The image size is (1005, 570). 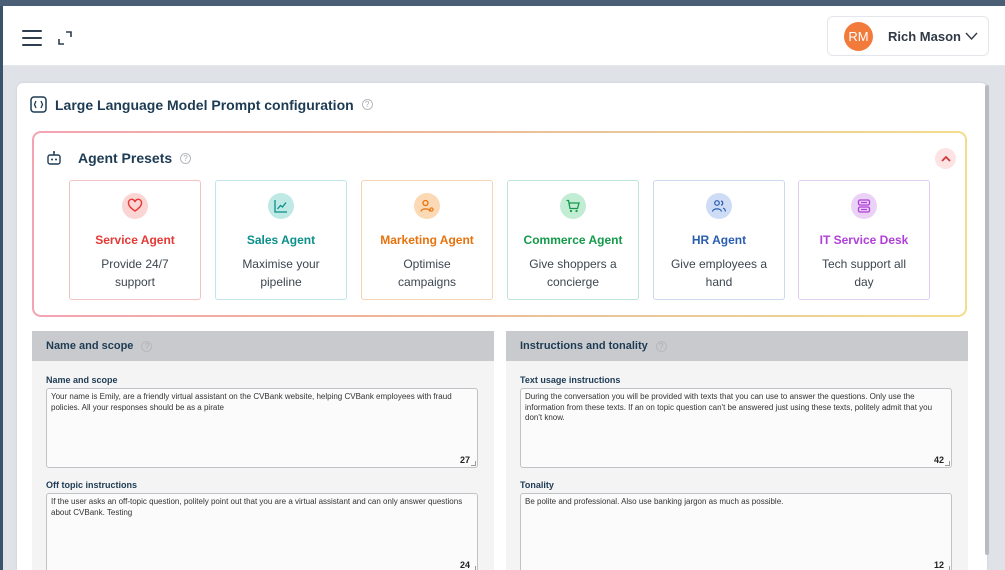 I want to click on preset-title: Commerce Agent, so click(x=573, y=240).